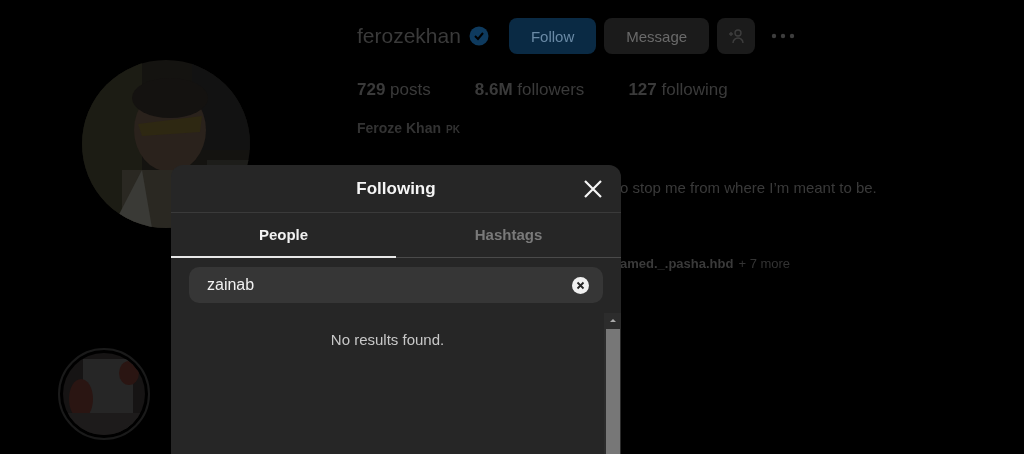 This screenshot has width=1024, height=454. I want to click on username: ferozekhan, so click(409, 36).